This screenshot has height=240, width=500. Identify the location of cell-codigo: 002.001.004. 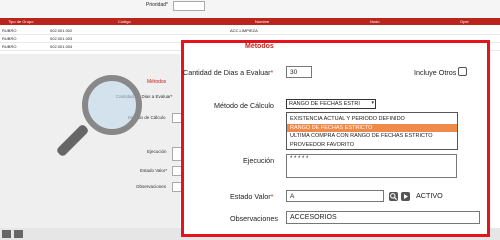
(61, 46).